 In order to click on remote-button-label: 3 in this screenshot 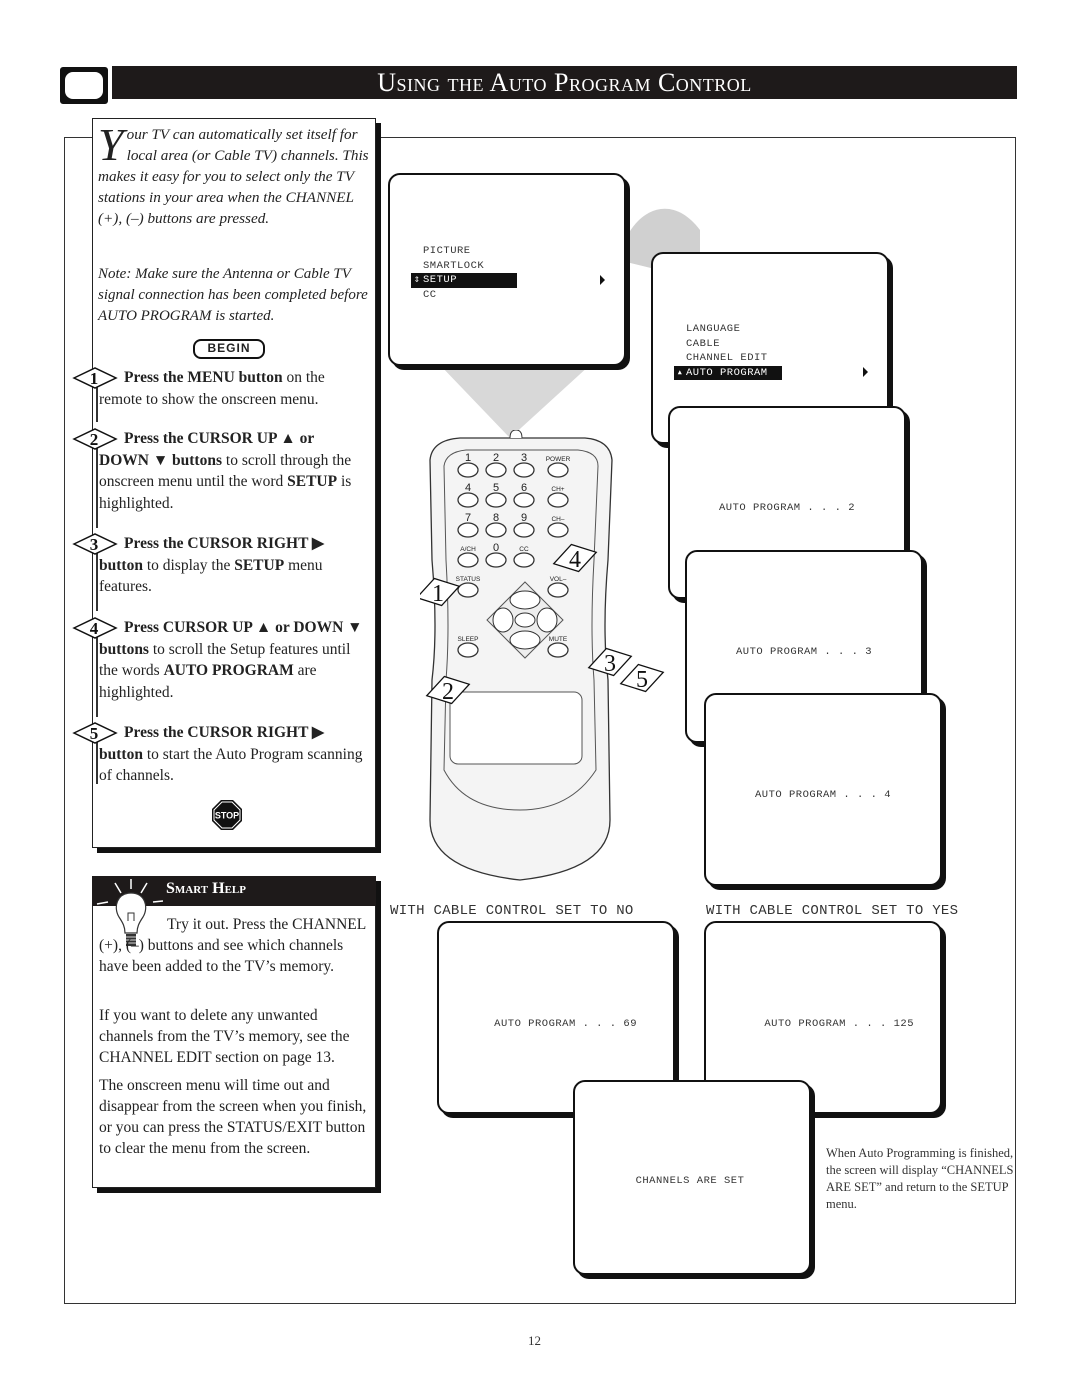, I will do `click(524, 458)`.